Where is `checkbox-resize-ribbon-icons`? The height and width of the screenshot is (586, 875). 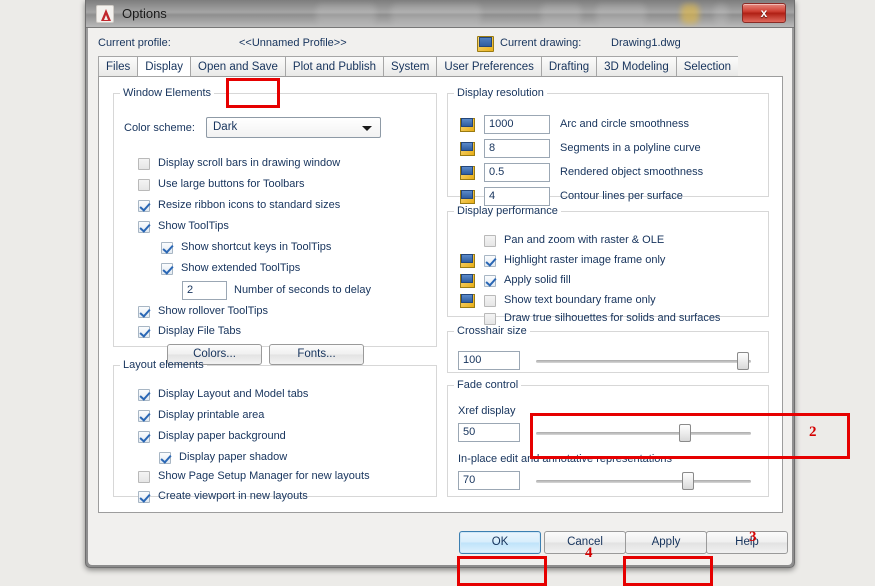
checkbox-resize-ribbon-icons is located at coordinates (144, 206).